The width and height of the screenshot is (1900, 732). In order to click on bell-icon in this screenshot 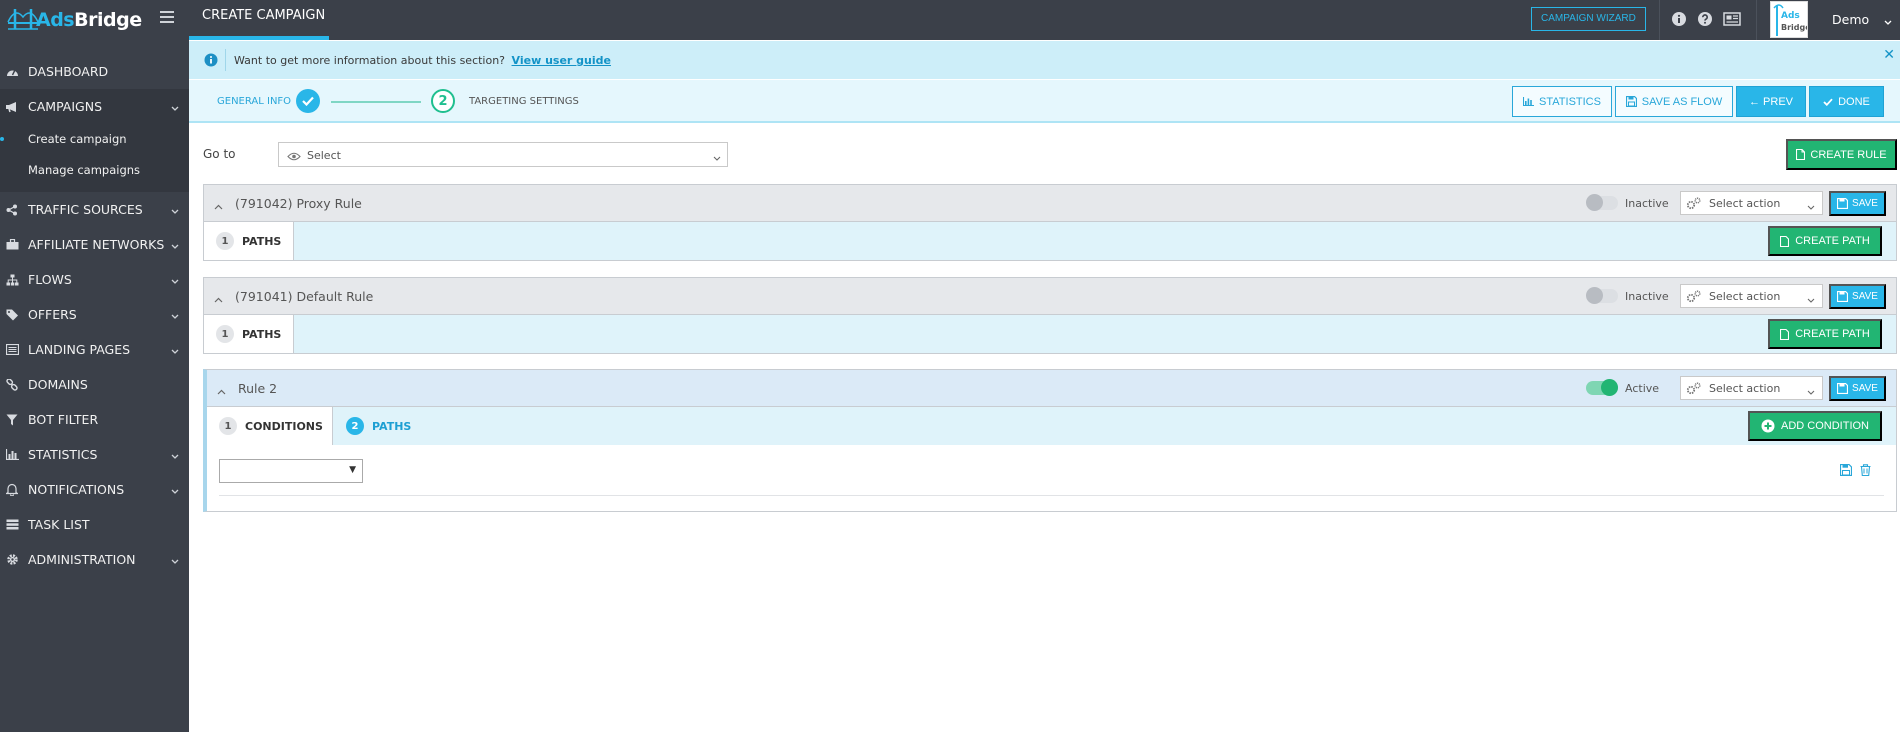, I will do `click(12, 490)`.